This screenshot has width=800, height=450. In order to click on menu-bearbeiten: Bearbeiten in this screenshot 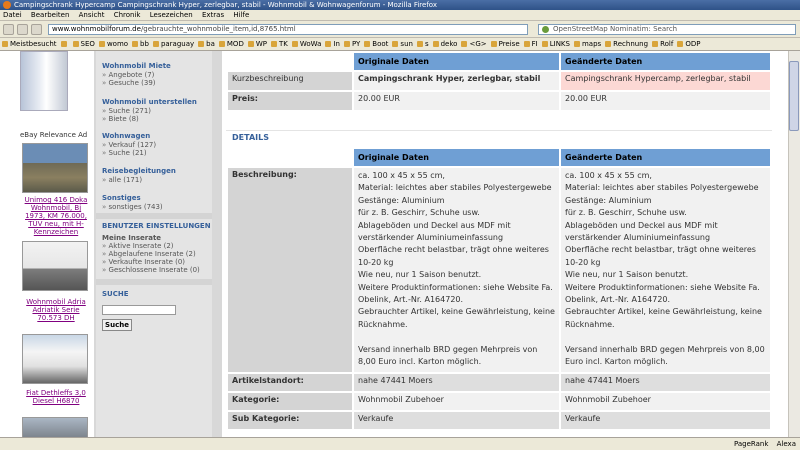, I will do `click(50, 15)`.